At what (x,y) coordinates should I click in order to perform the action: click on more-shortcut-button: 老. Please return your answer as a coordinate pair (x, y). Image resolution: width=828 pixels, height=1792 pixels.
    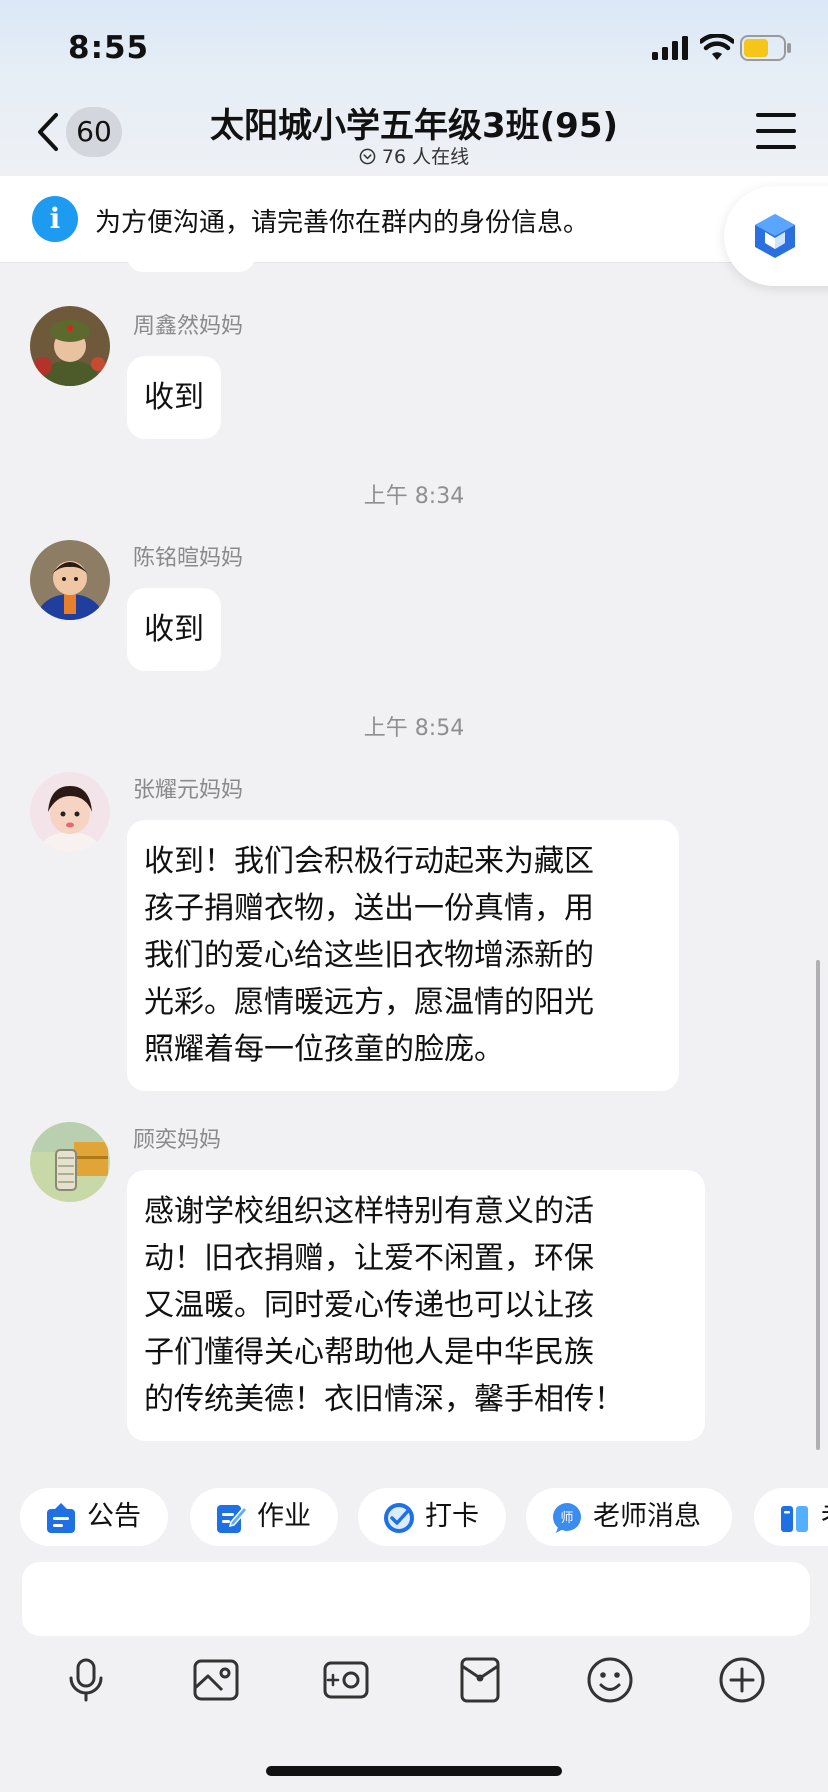
    Looking at the image, I should click on (791, 1517).